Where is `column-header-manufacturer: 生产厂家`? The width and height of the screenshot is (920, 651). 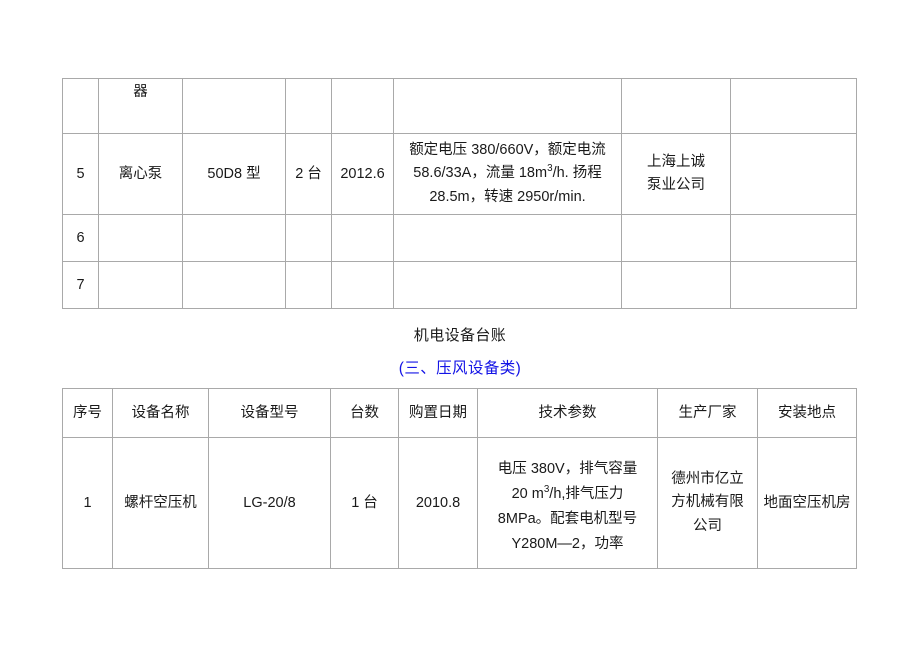 column-header-manufacturer: 生产厂家 is located at coordinates (707, 413).